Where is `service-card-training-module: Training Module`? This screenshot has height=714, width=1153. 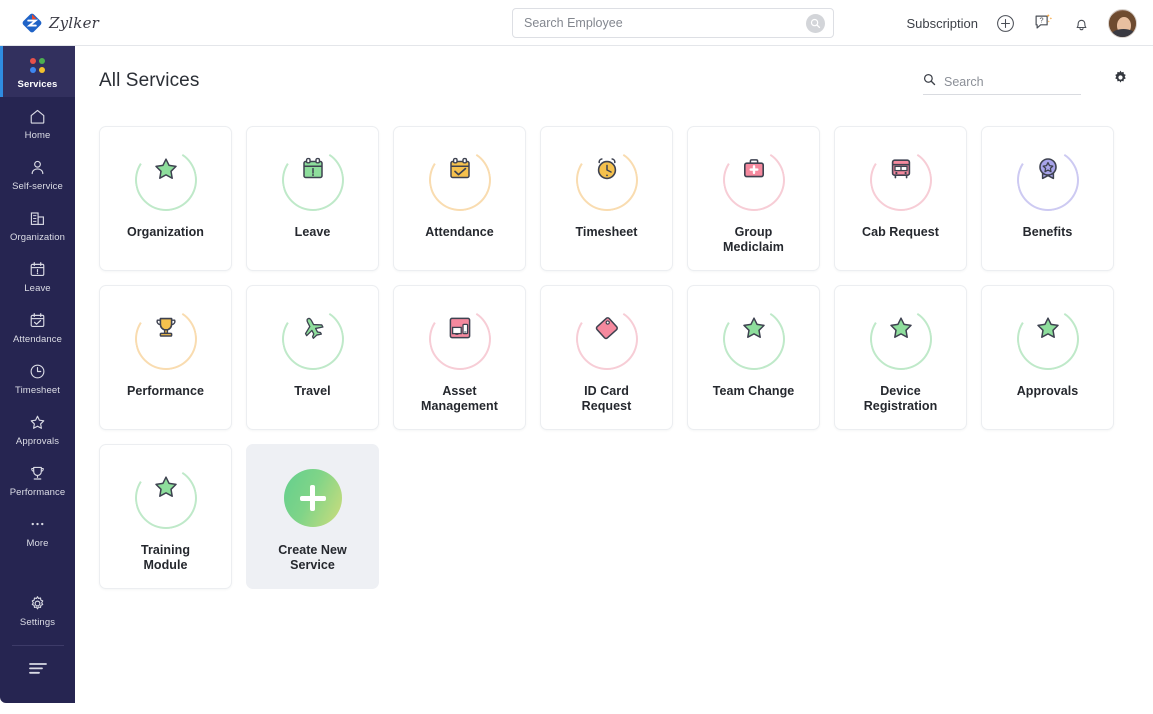 service-card-training-module: Training Module is located at coordinates (165, 516).